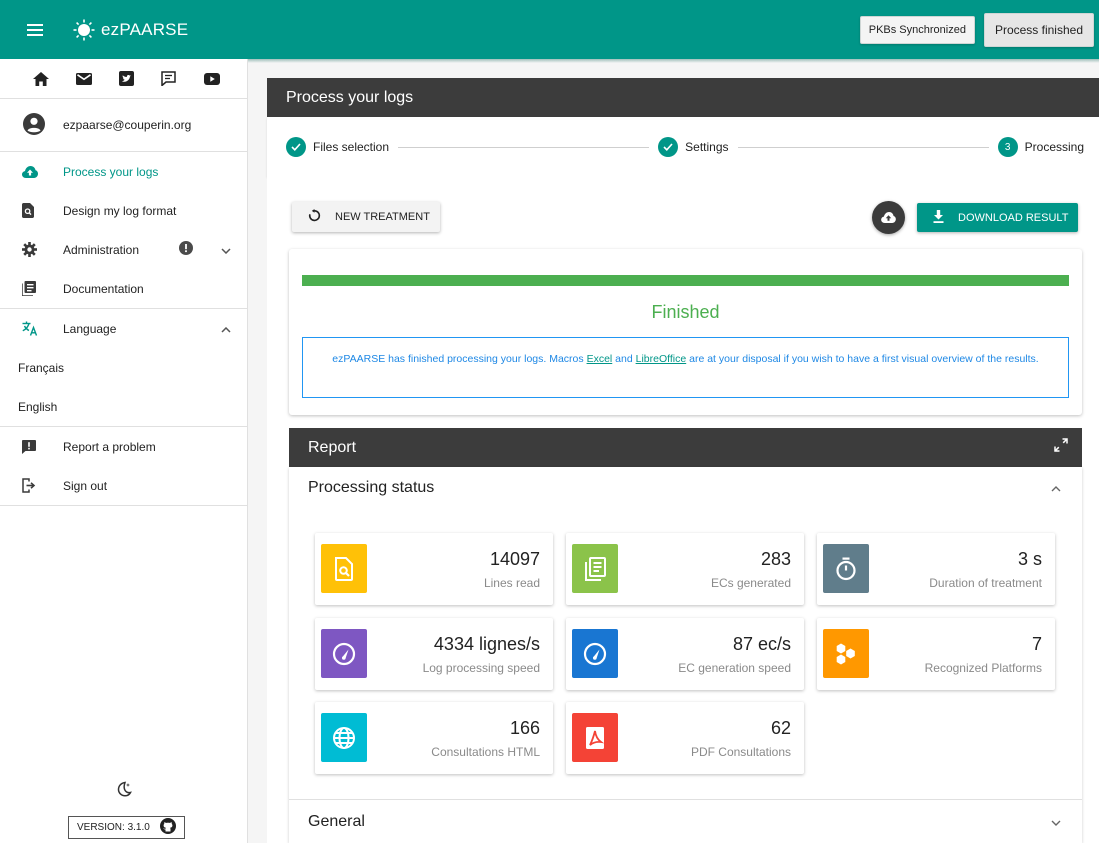 The height and width of the screenshot is (843, 1099). What do you see at coordinates (127, 125) in the screenshot?
I see `user-email: ezpaarse@couperin.org` at bounding box center [127, 125].